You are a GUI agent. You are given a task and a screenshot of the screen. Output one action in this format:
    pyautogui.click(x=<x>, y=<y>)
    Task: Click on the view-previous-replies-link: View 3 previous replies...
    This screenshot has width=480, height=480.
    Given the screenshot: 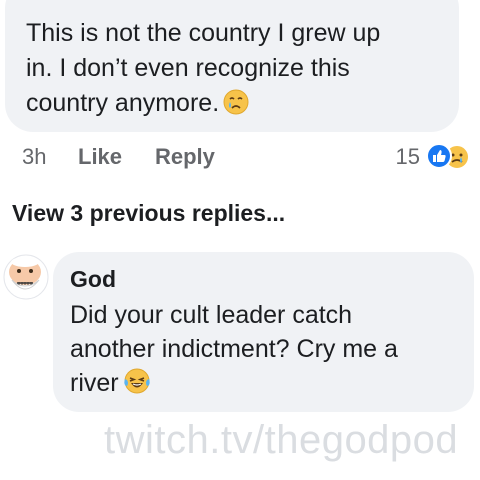 What is the action you would take?
    pyautogui.click(x=148, y=213)
    